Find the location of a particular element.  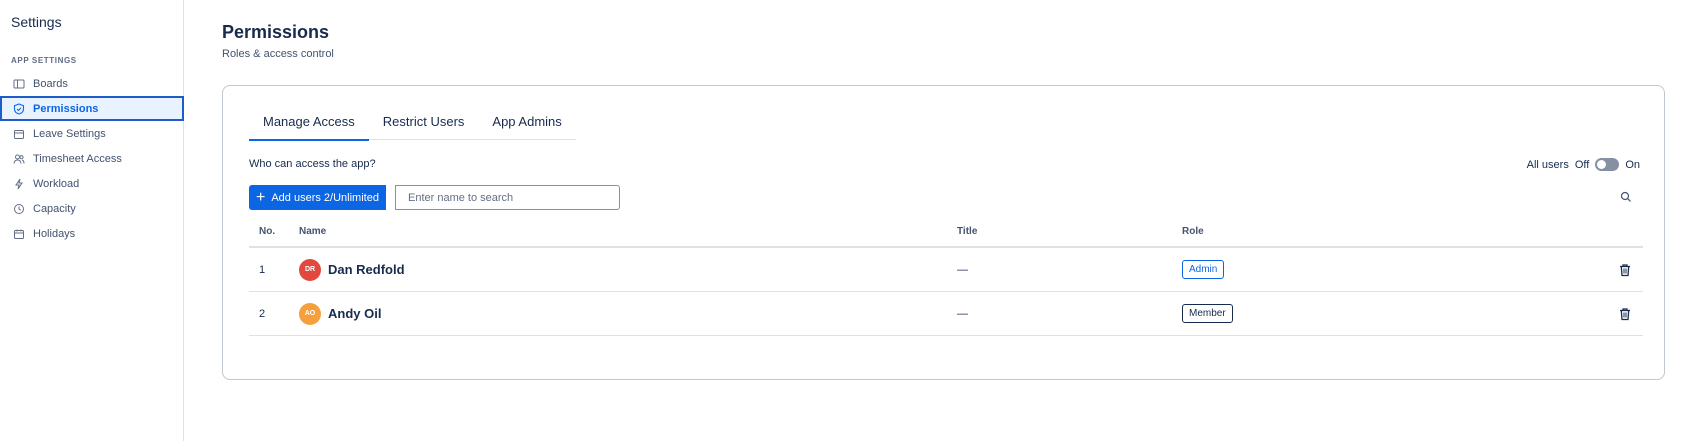

role-badge: Member is located at coordinates (1207, 313).